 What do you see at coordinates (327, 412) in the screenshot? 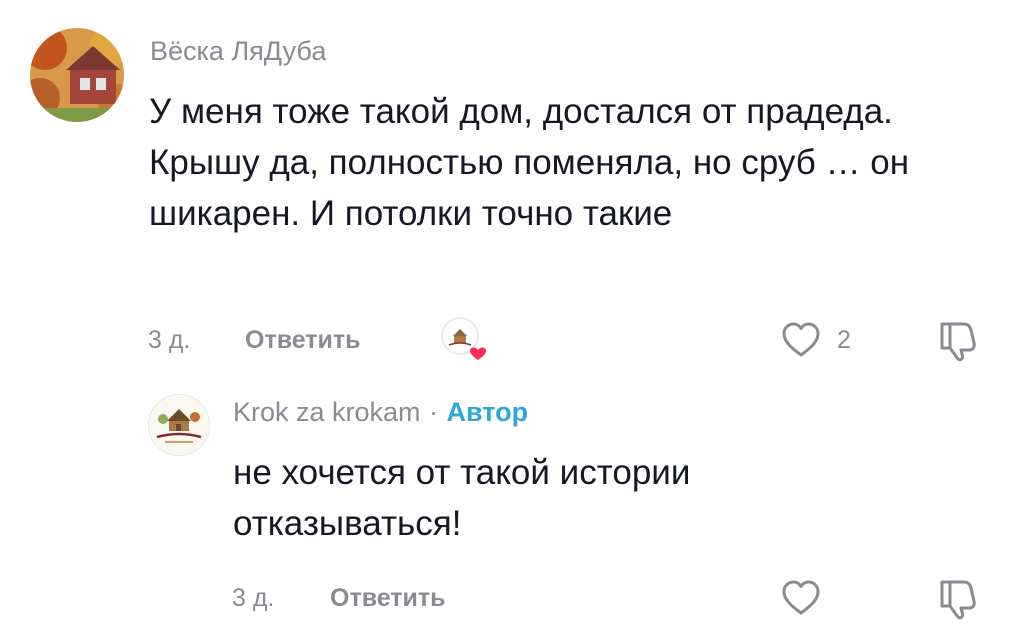
I see `reply-username: Krok za krokam` at bounding box center [327, 412].